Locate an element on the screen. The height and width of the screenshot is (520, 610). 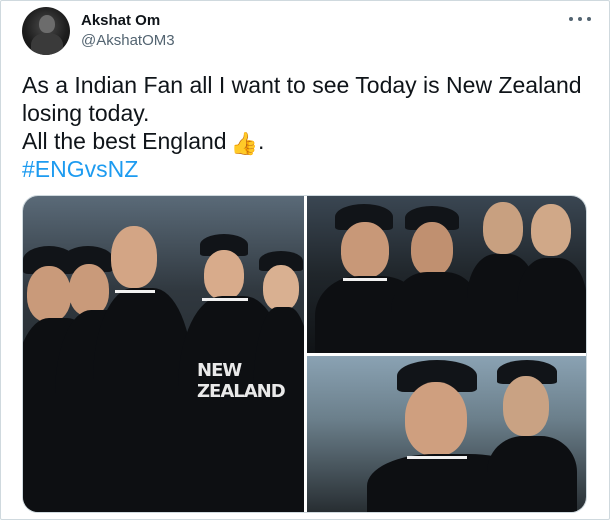
more-options-icon is located at coordinates (580, 19).